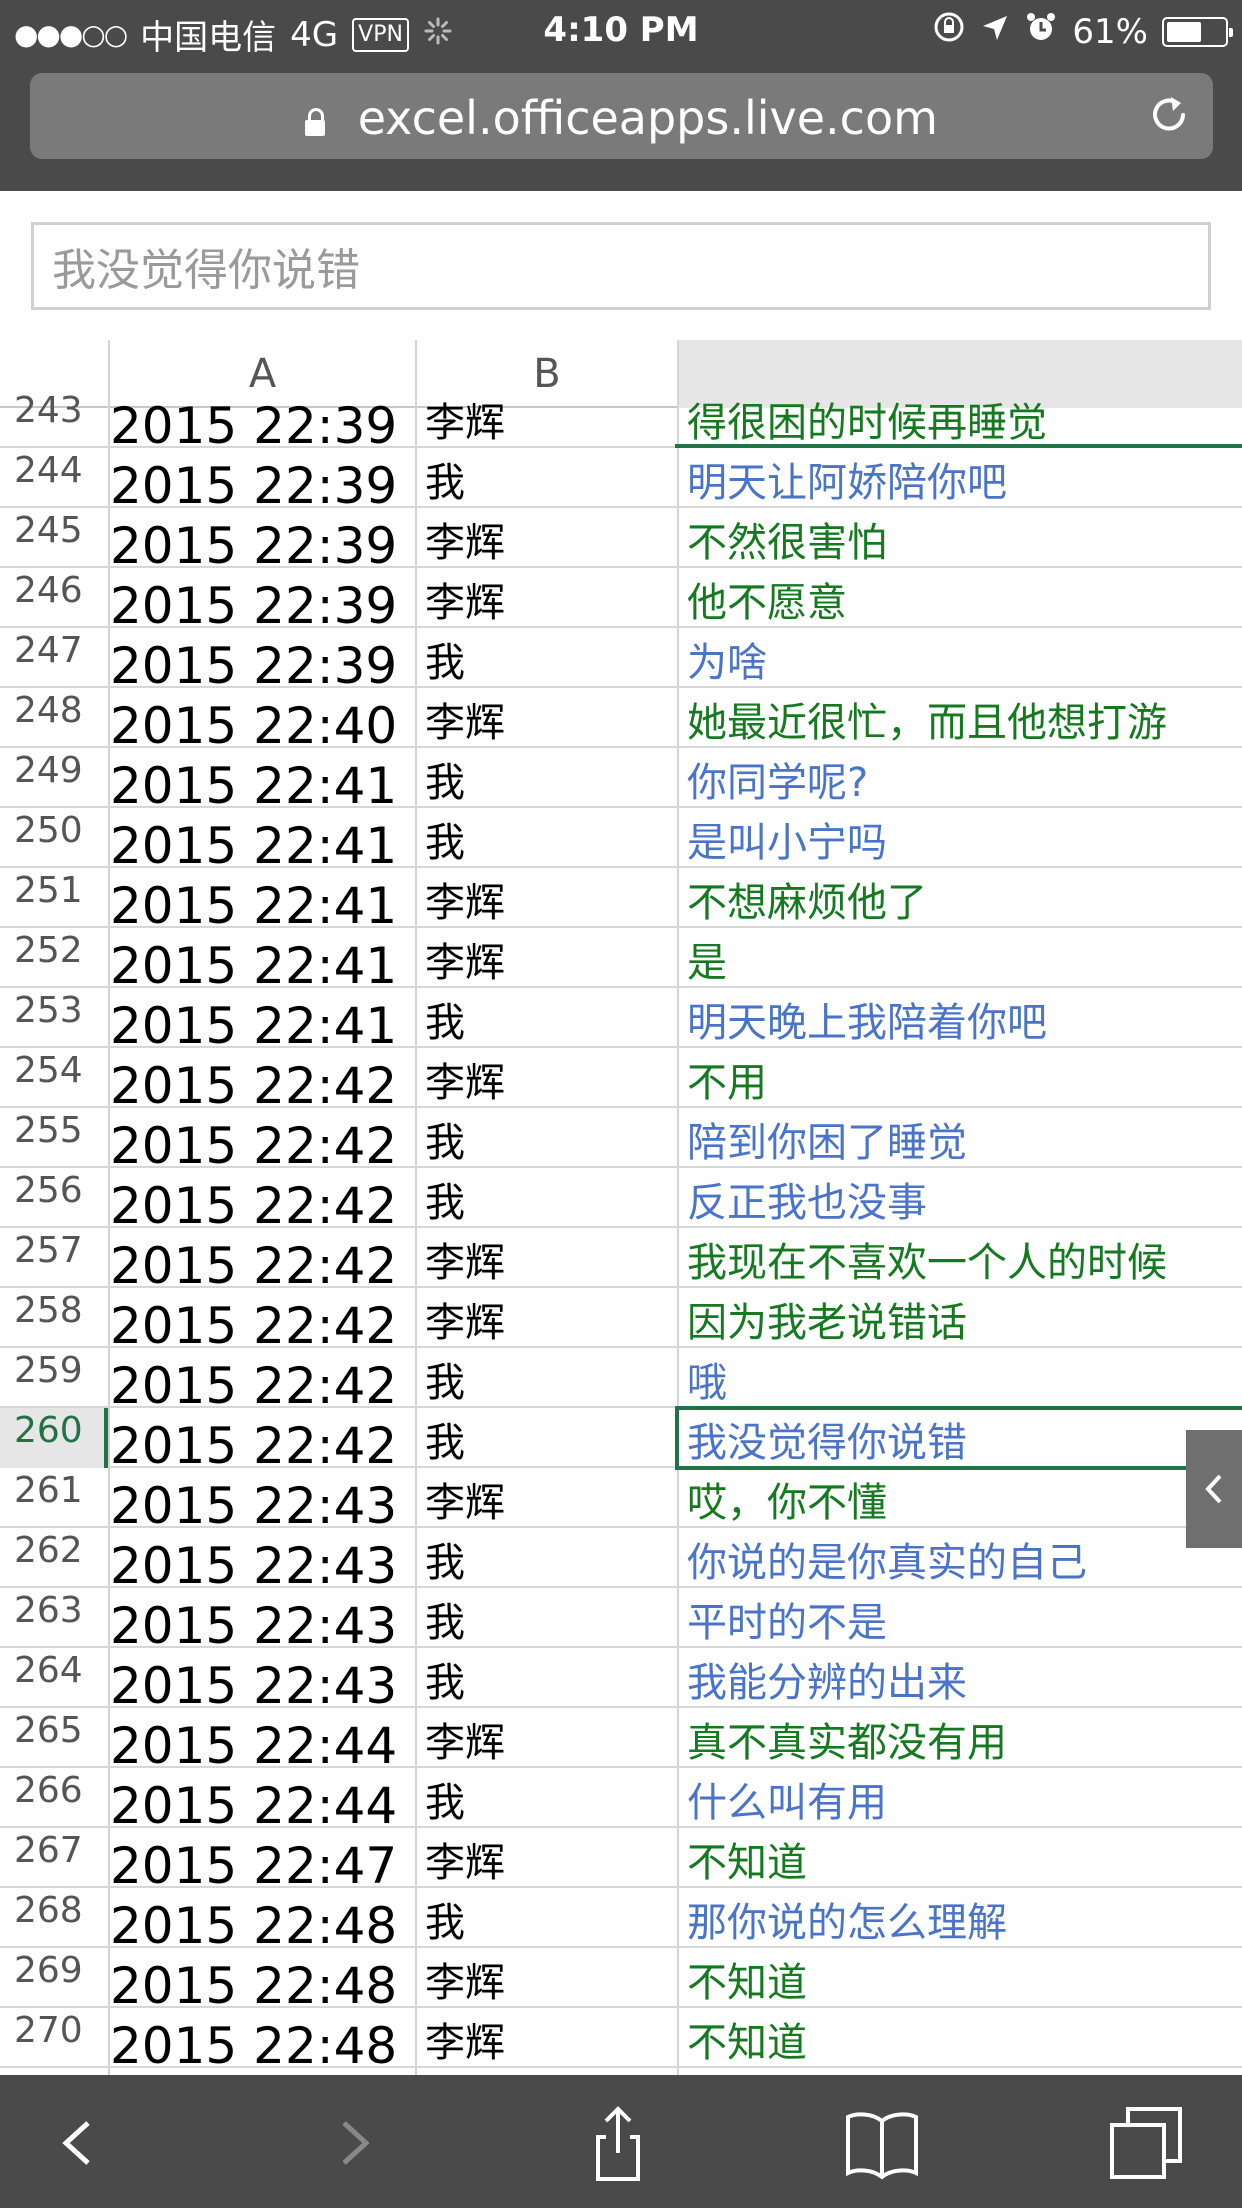  What do you see at coordinates (959, 1198) in the screenshot?
I see `cell-message: 反正我也没事` at bounding box center [959, 1198].